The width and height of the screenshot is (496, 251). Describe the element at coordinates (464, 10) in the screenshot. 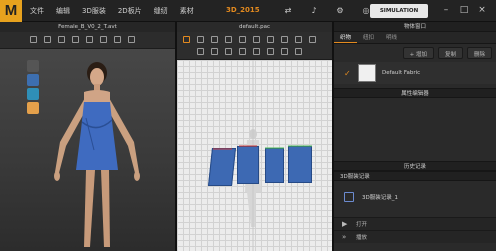

I see `maximize-icon: □` at that location.